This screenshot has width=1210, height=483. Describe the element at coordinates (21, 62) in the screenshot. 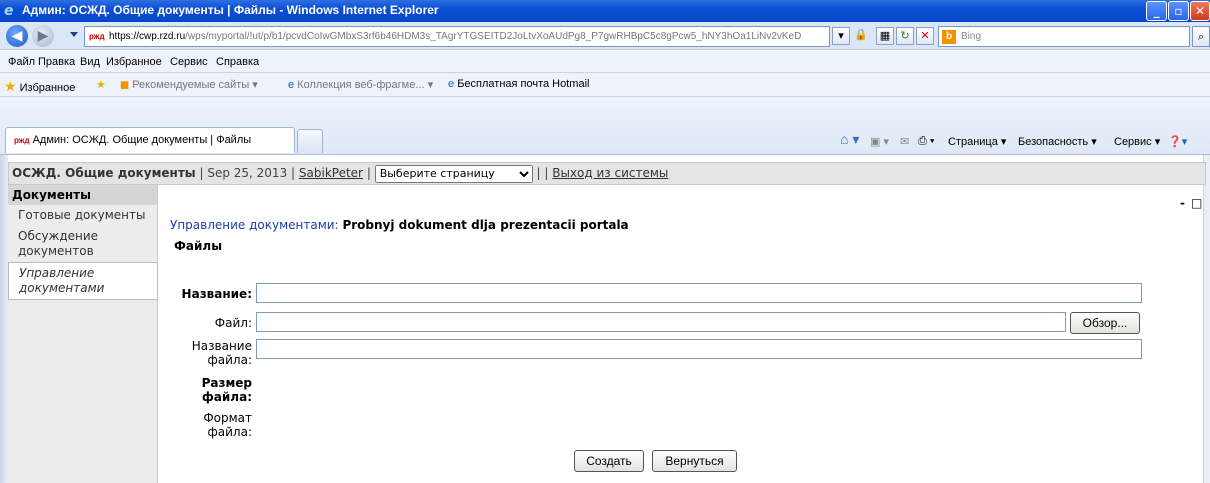

I see `menu-file: Файл` at that location.